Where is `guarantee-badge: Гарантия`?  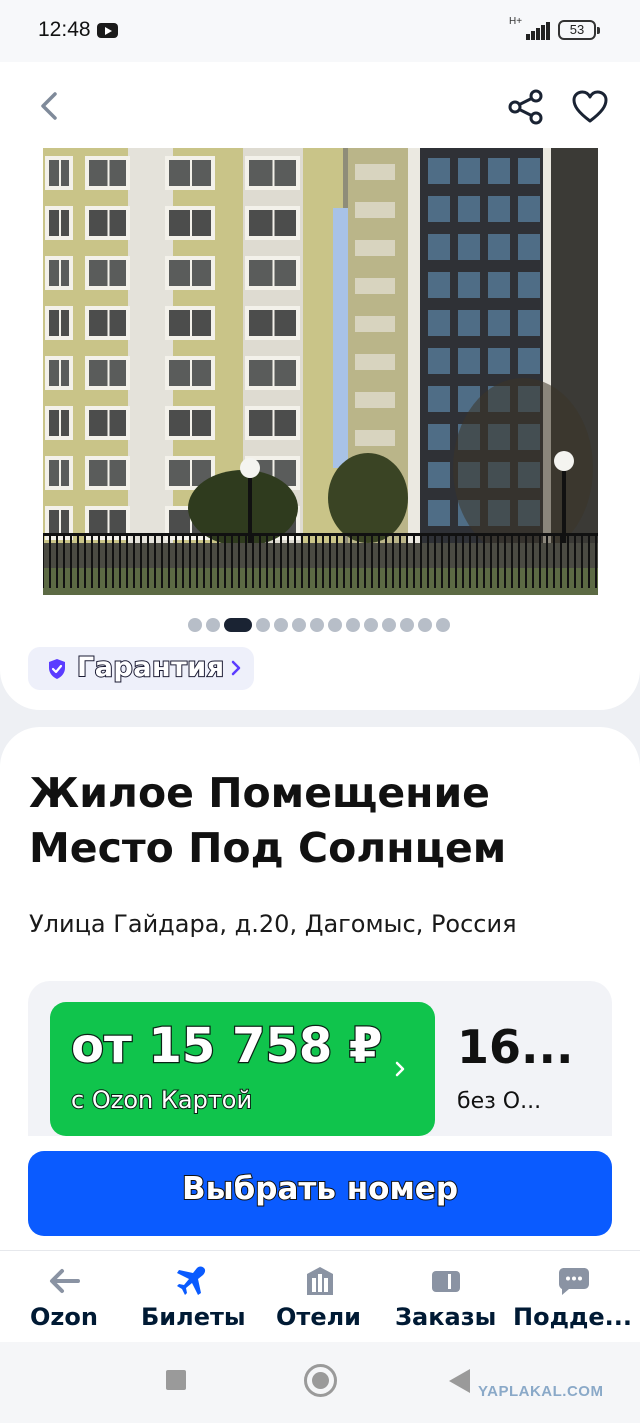
guarantee-badge: Гарантия is located at coordinates (141, 668).